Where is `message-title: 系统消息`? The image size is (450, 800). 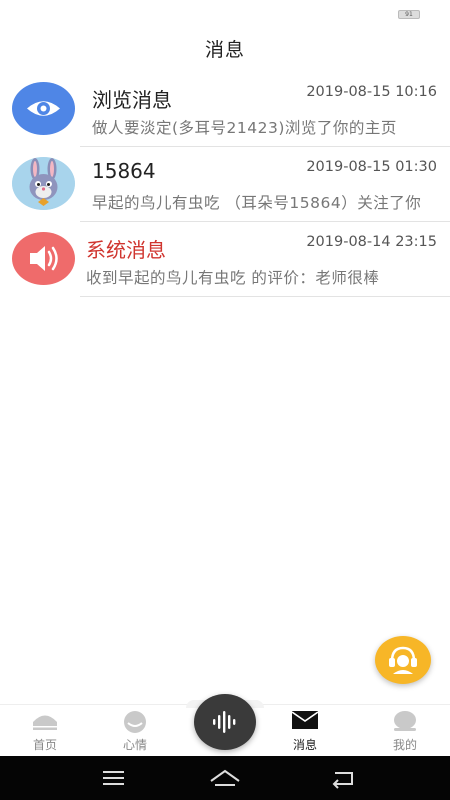 message-title: 系统消息 is located at coordinates (126, 250).